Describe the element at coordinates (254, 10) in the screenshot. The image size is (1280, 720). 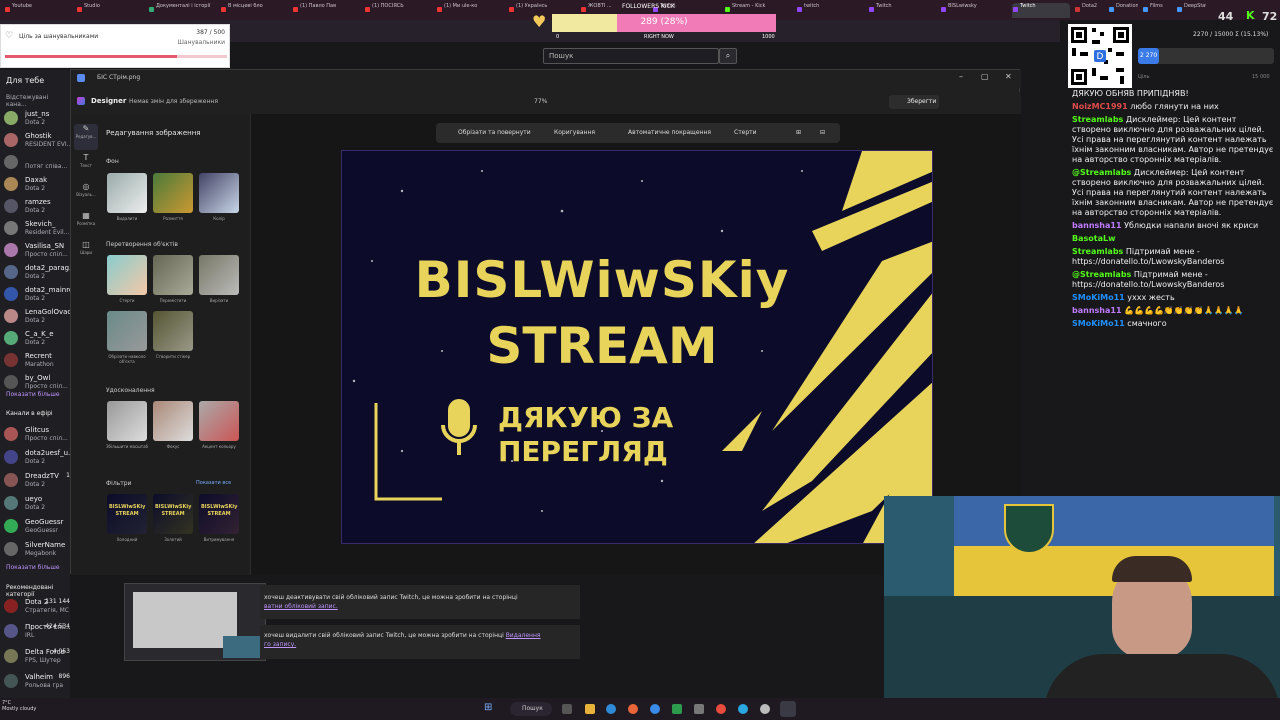
I see `browser-tab: В місцеві бло` at that location.